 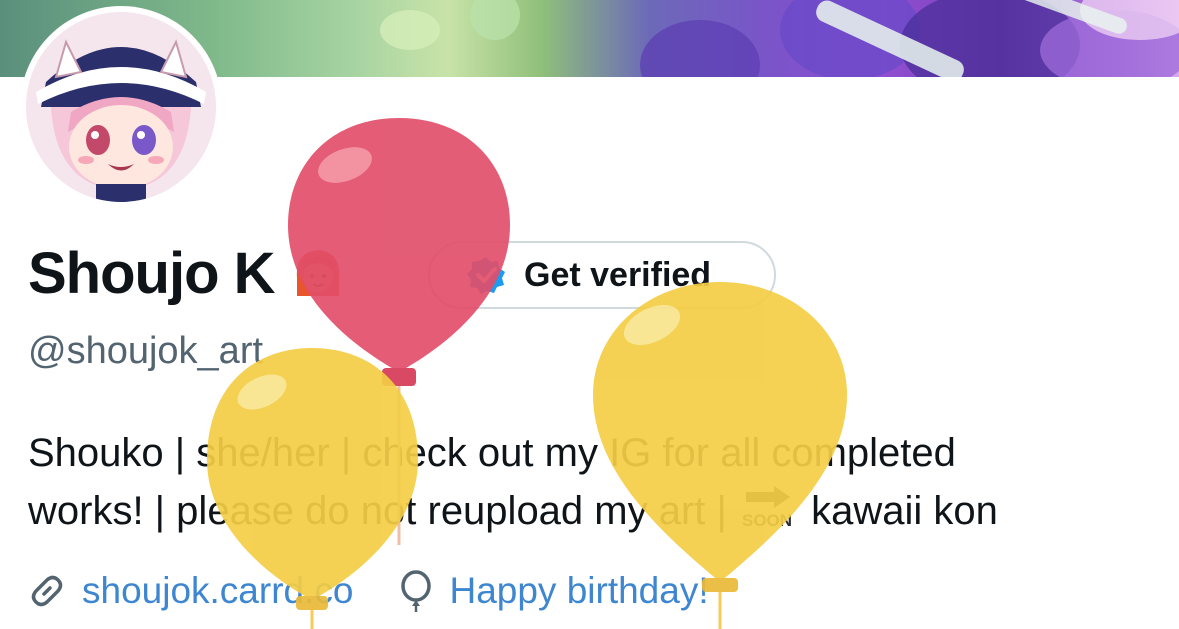 I want to click on birthday-text: Happy birthday!, so click(x=579, y=590).